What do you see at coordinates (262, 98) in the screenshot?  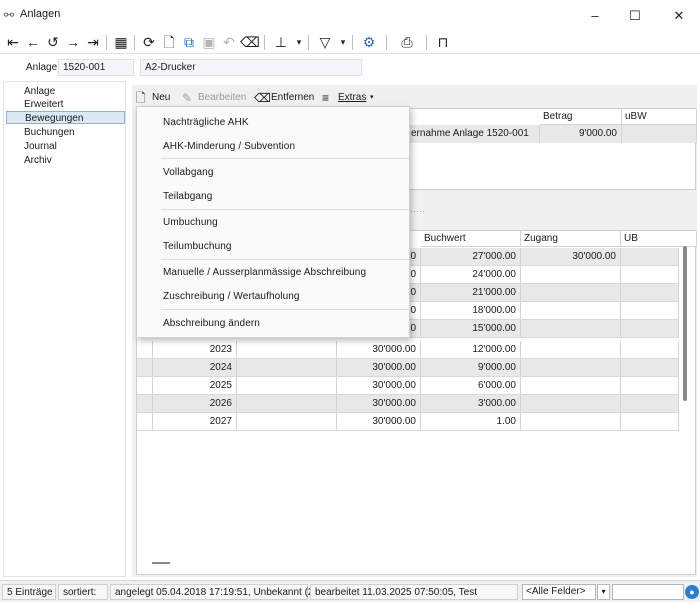 I see `remove-icon: ⌫` at bounding box center [262, 98].